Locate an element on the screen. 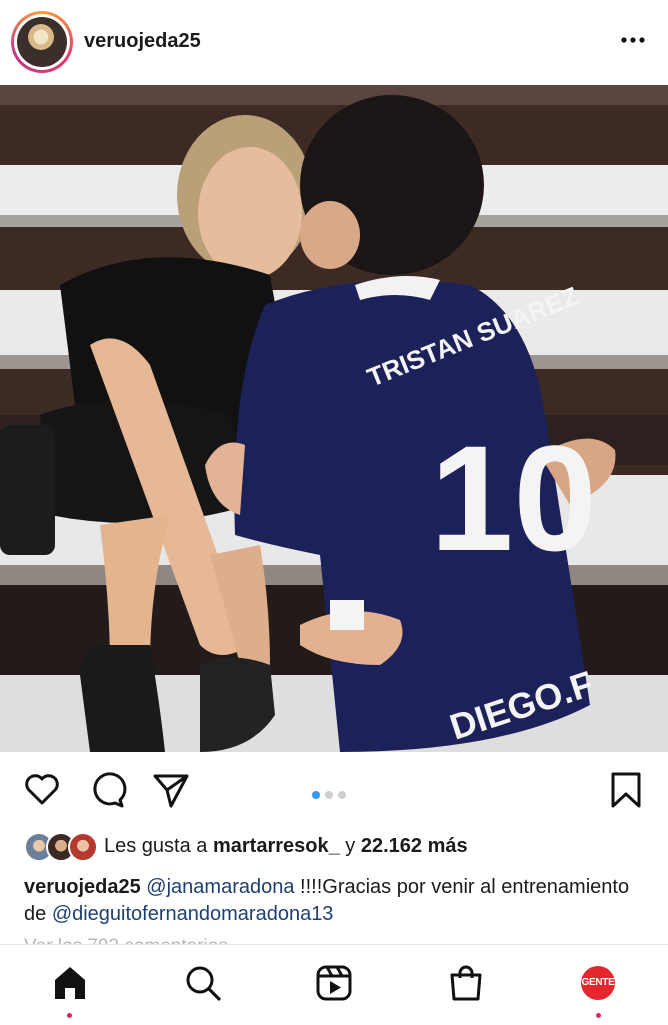 The width and height of the screenshot is (668, 1025). post-actions is located at coordinates (334, 792).